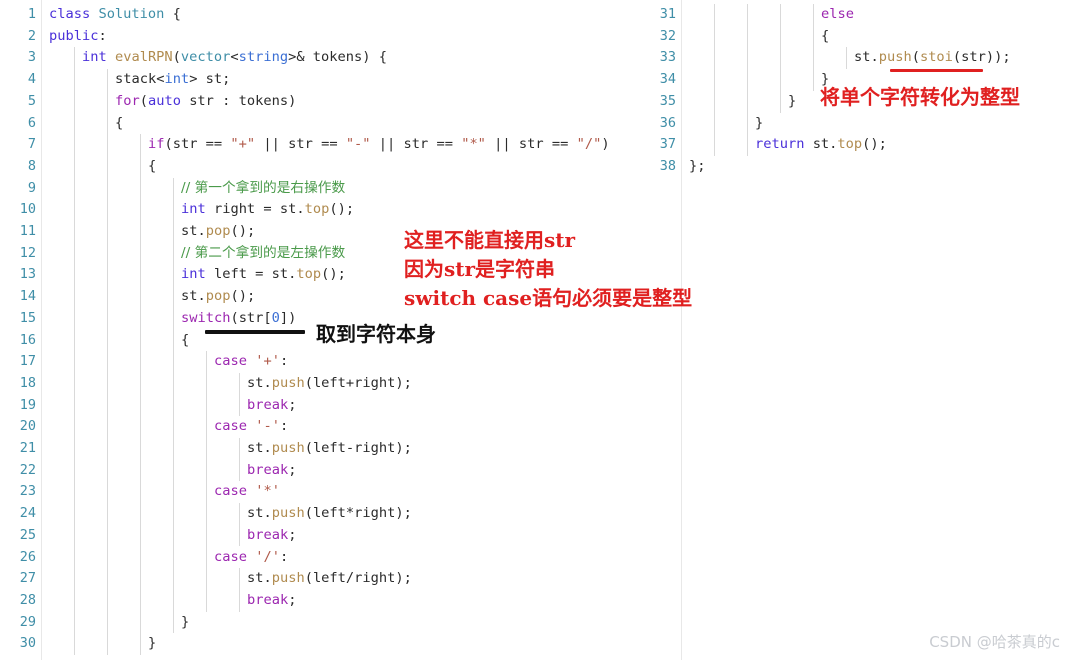  What do you see at coordinates (176, 57) in the screenshot?
I see `code-token: (` at bounding box center [176, 57].